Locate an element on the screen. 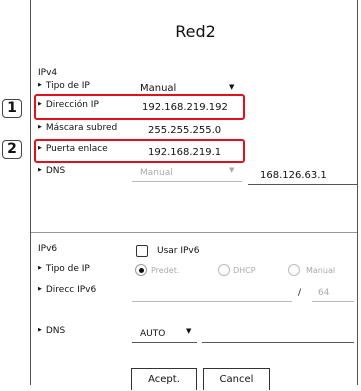 Image resolution: width=361 pixels, height=391 pixels. radio-predet-label: Predet. is located at coordinates (165, 270).